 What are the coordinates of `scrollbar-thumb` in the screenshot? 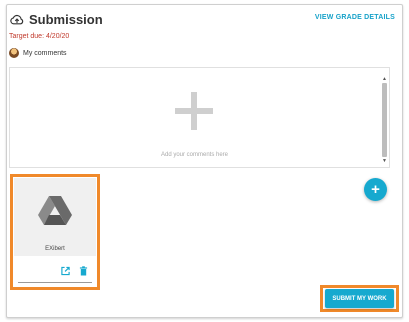 It's located at (384, 120).